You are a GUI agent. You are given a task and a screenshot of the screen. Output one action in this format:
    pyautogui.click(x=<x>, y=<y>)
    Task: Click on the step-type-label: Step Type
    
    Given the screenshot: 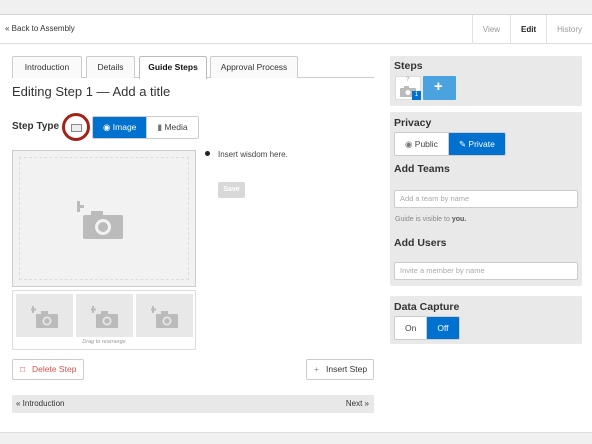 What is the action you would take?
    pyautogui.click(x=36, y=126)
    